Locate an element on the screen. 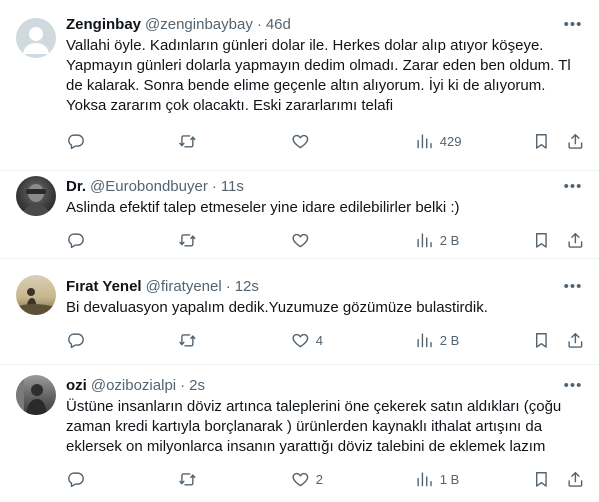 This screenshot has width=599, height=502. user-handle: @ozibozialpi is located at coordinates (133, 385).